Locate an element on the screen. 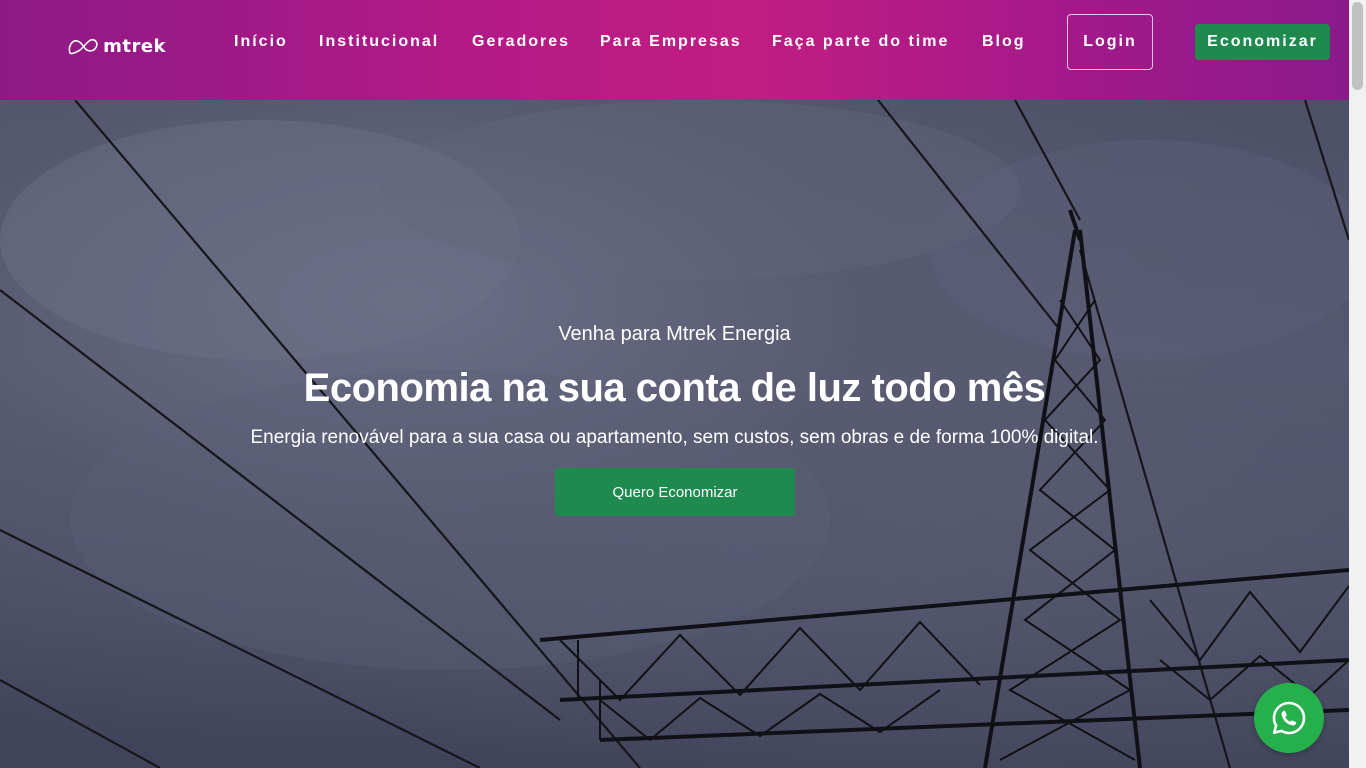 The image size is (1366, 768). login-button: Login is located at coordinates (1110, 42).